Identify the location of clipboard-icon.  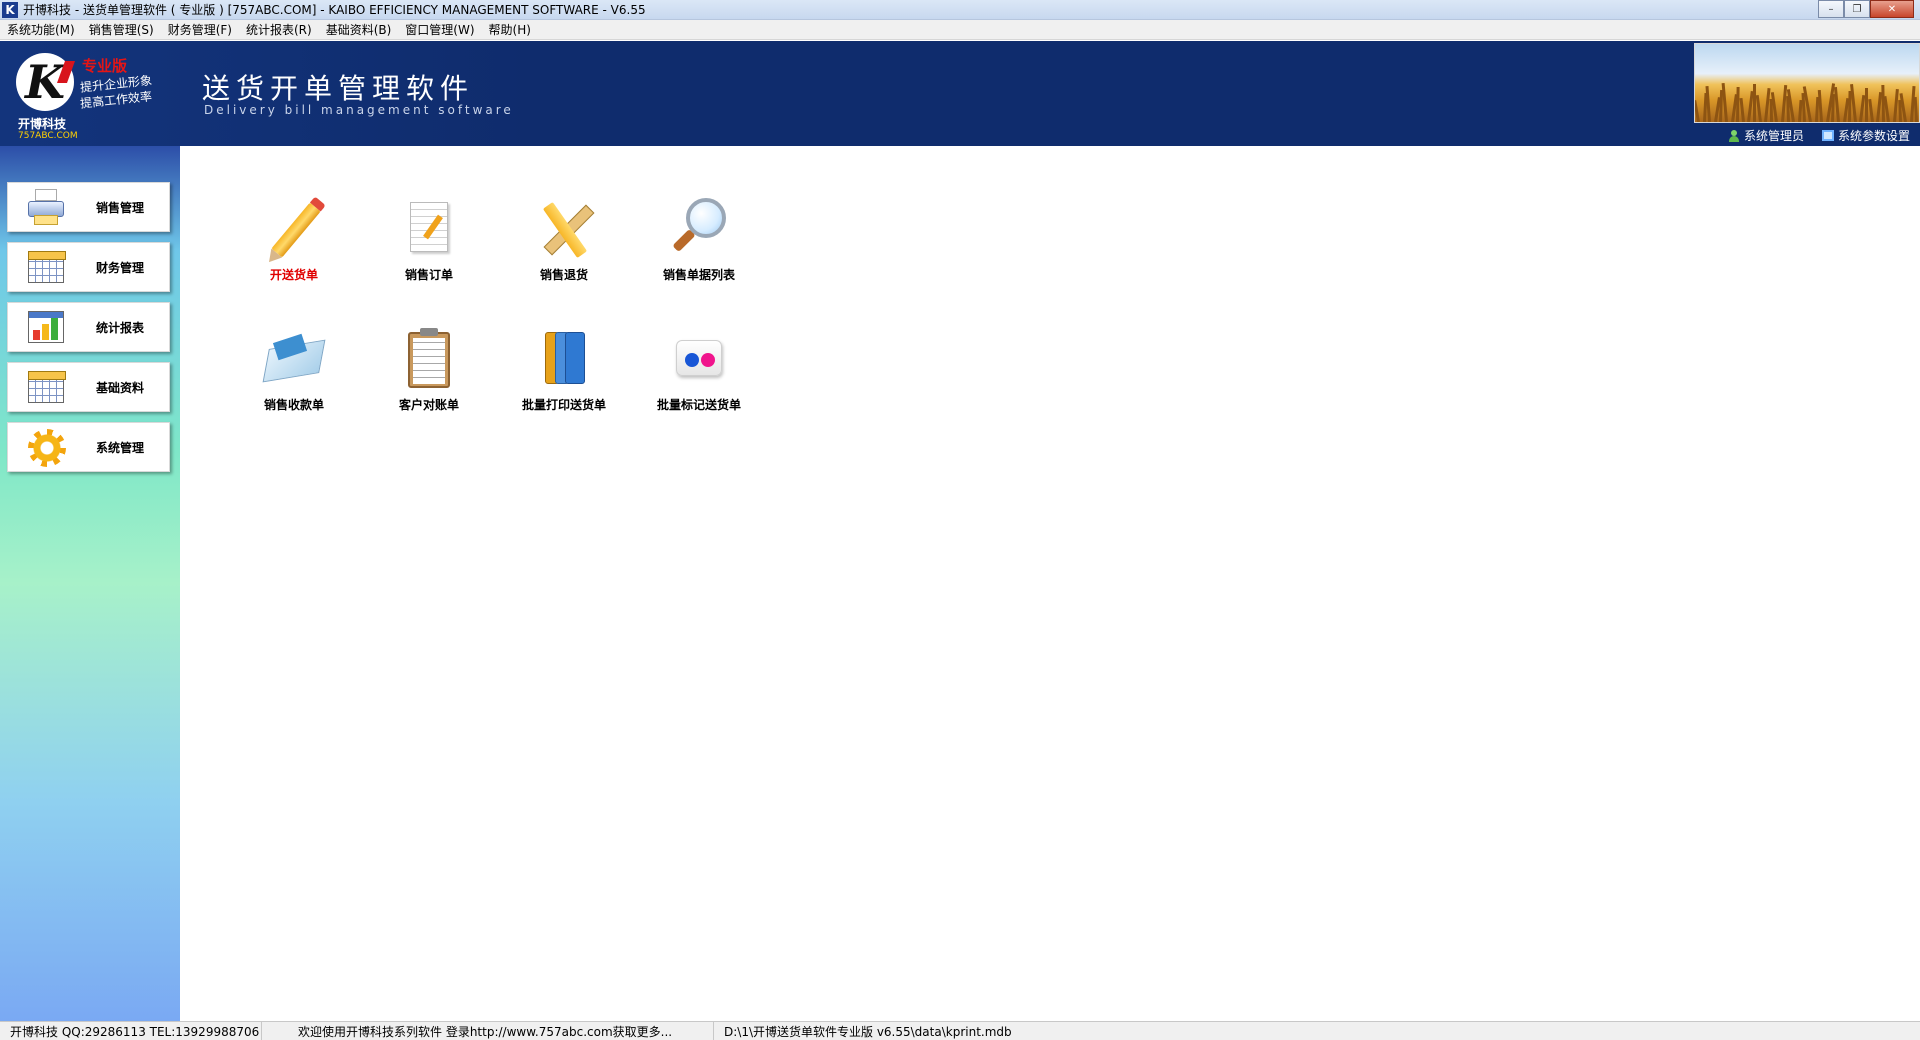
(429, 359).